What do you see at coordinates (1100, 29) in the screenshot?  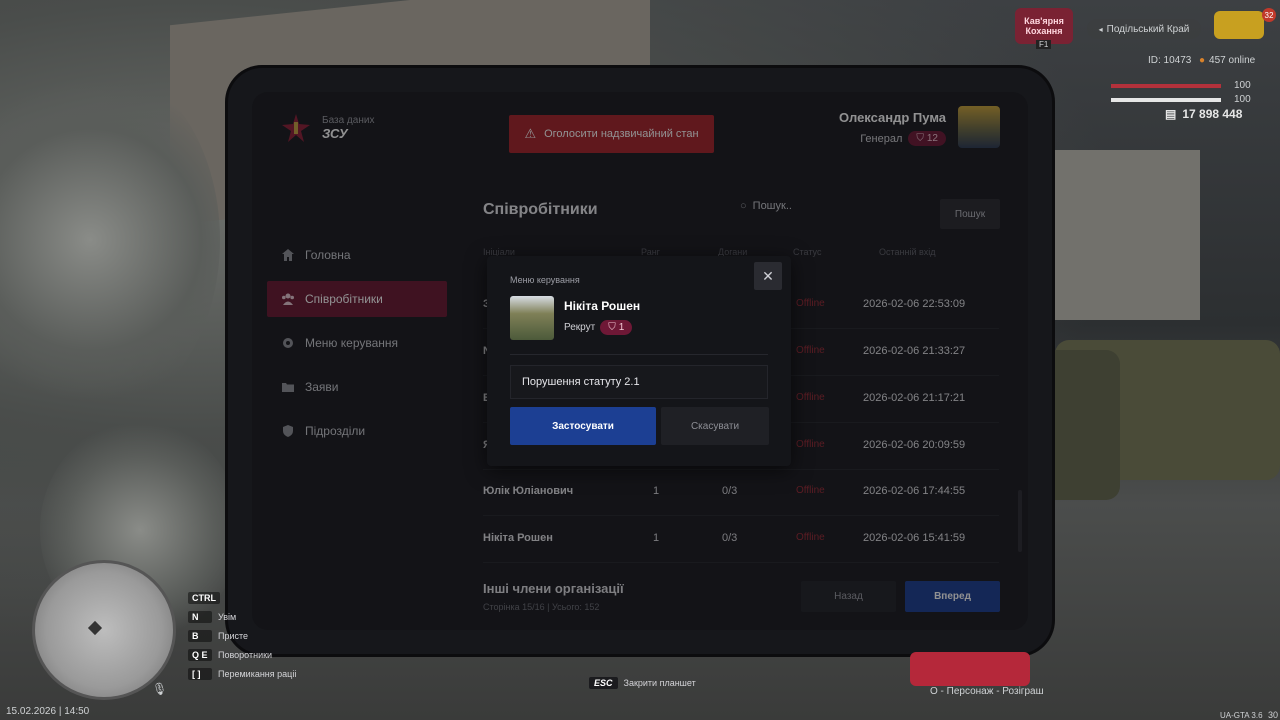 I see `location-icon: ◂` at bounding box center [1100, 29].